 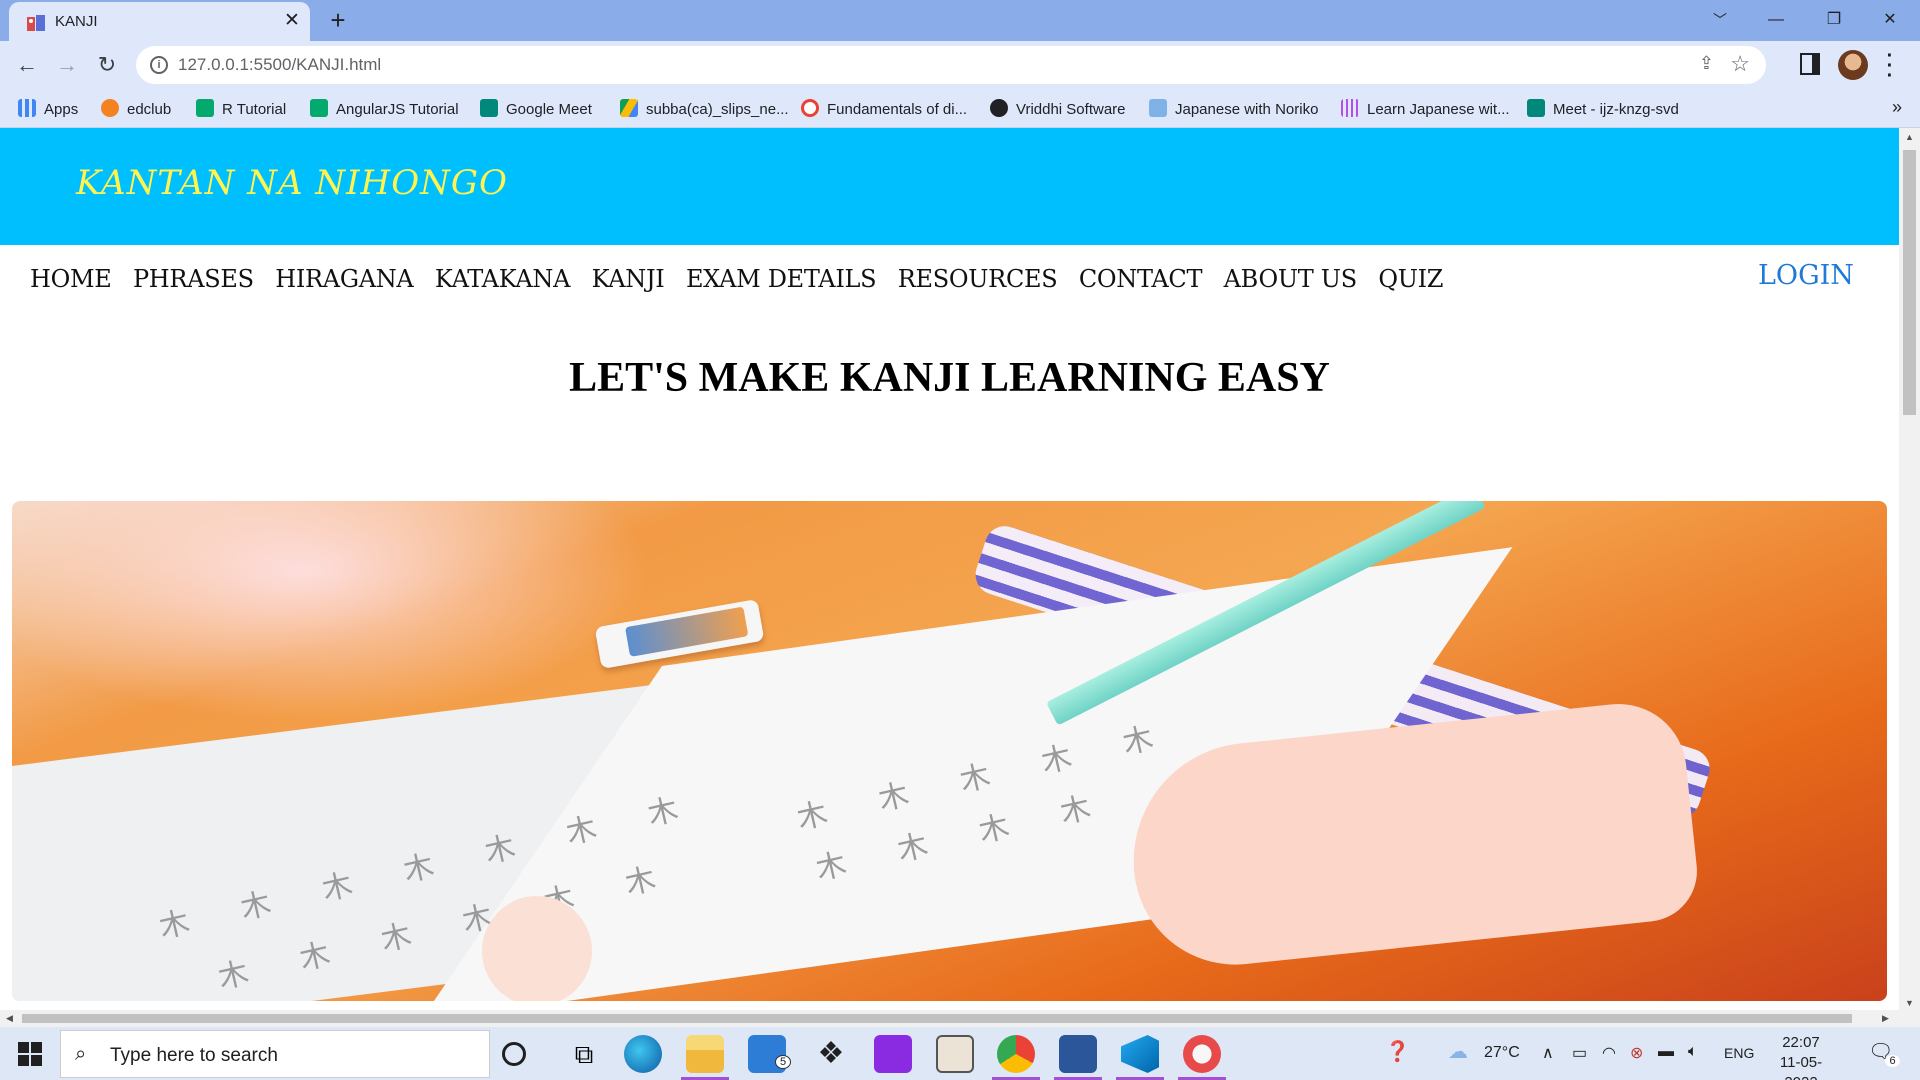 What do you see at coordinates (1740, 64) in the screenshot?
I see `bookmark-star-icon: ☆` at bounding box center [1740, 64].